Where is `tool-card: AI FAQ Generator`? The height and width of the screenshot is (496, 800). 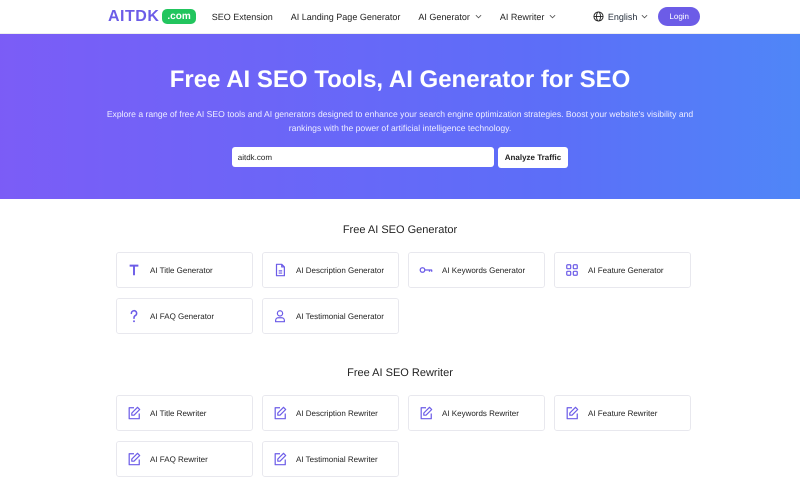
tool-card: AI FAQ Generator is located at coordinates (184, 316).